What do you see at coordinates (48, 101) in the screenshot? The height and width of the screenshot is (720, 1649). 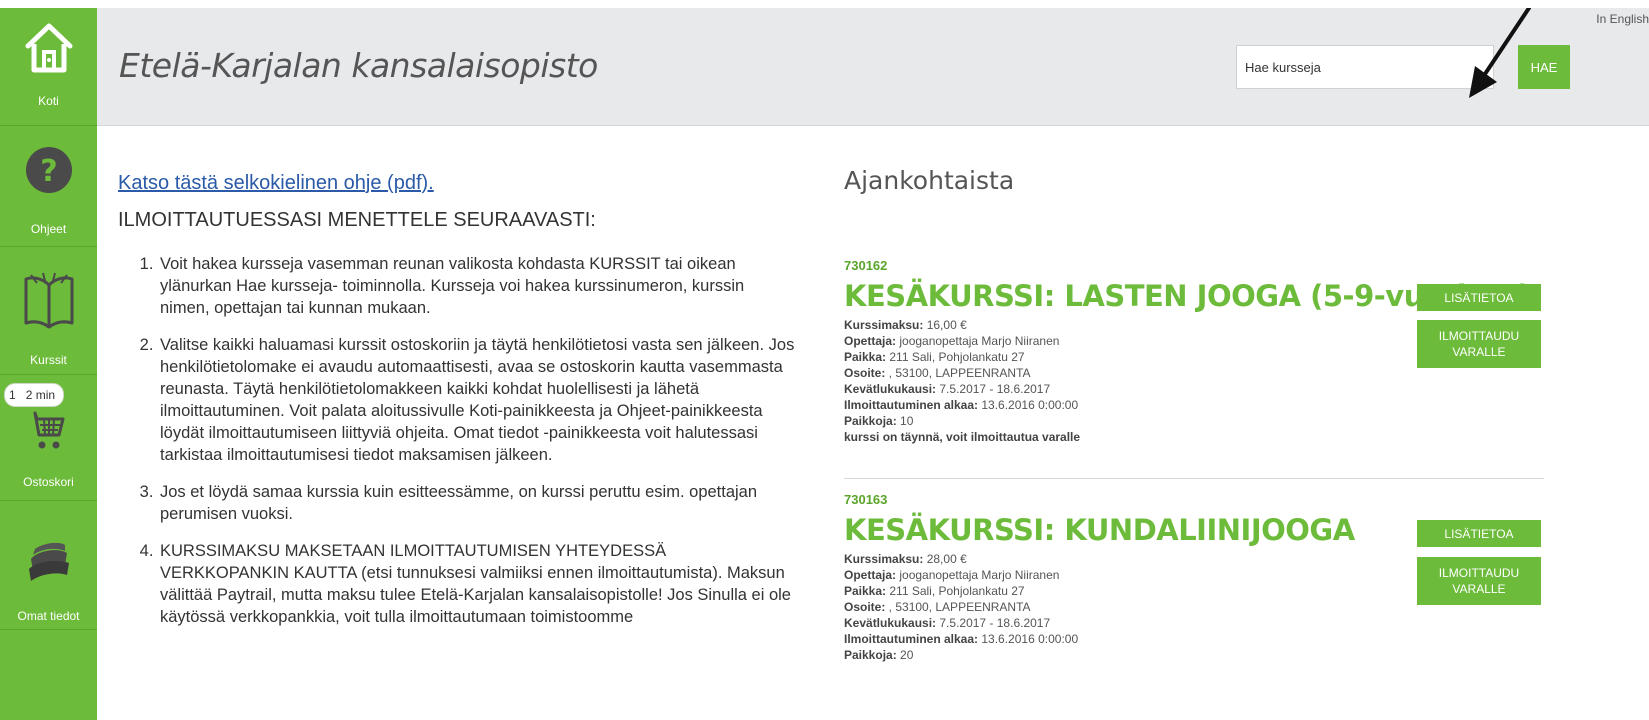 I see `sidebar-item-label: Koti` at bounding box center [48, 101].